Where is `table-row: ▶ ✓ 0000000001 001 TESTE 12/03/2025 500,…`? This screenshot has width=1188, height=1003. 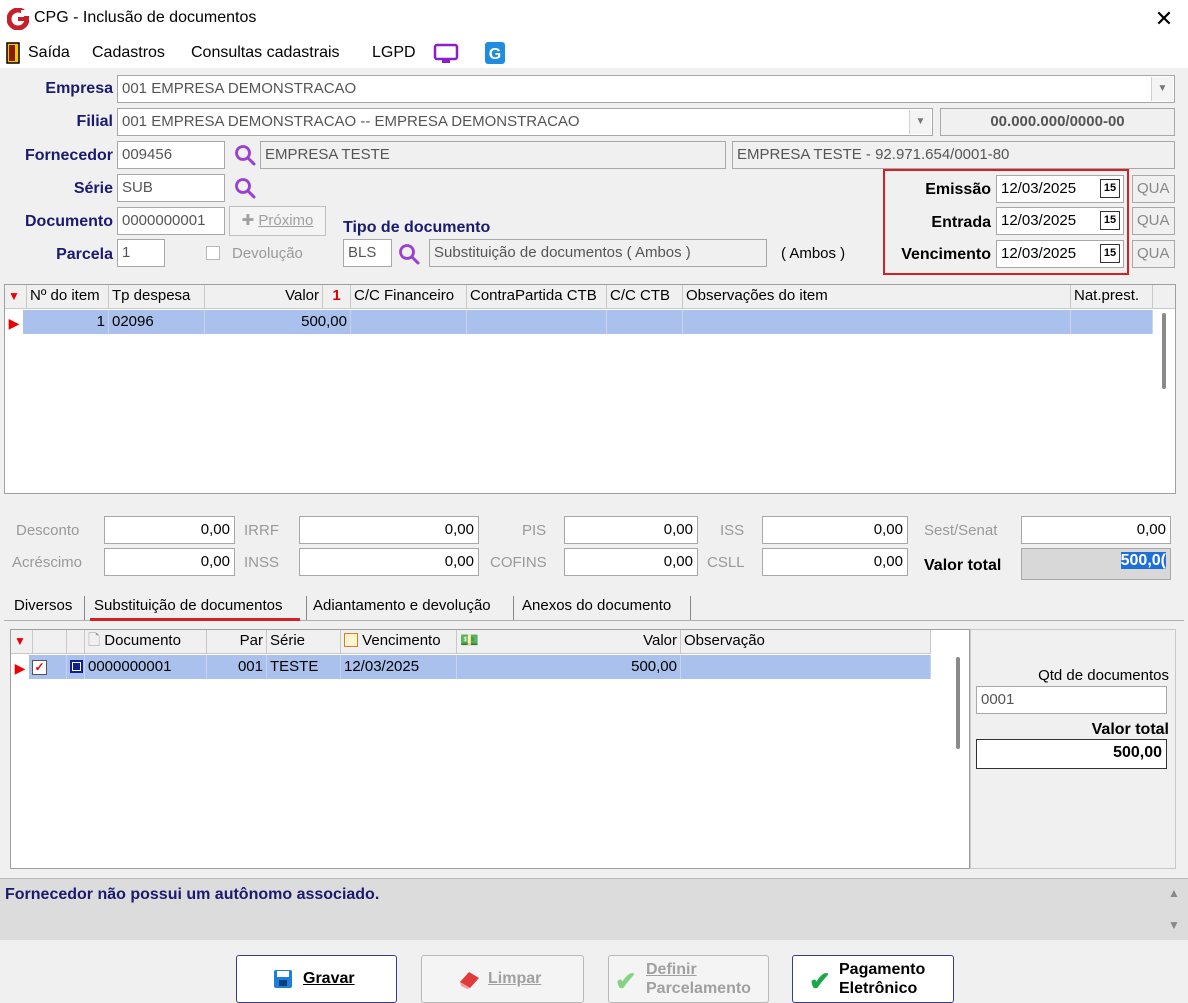
table-row: ▶ ✓ 0000000001 001 TESTE 12/03/2025 500,… is located at coordinates (471, 668).